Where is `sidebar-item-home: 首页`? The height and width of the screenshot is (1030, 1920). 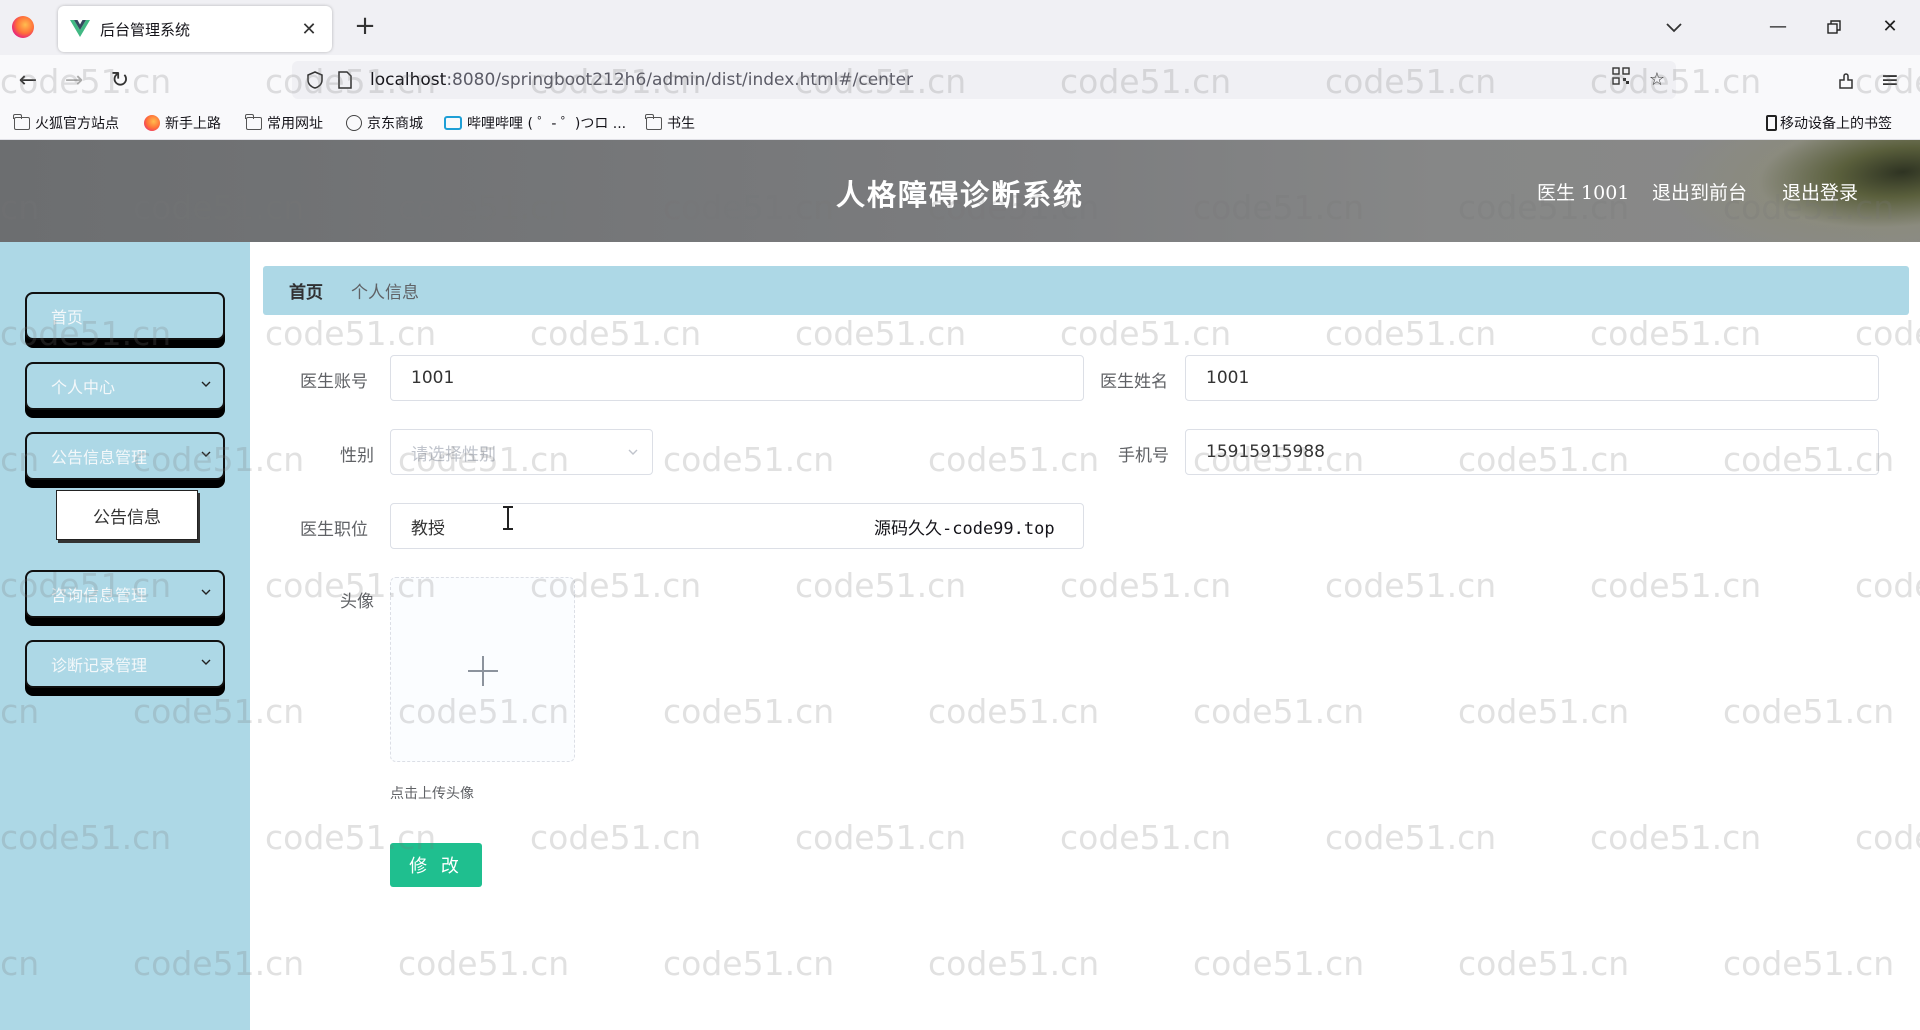
sidebar-item-home: 首页 is located at coordinates (125, 316).